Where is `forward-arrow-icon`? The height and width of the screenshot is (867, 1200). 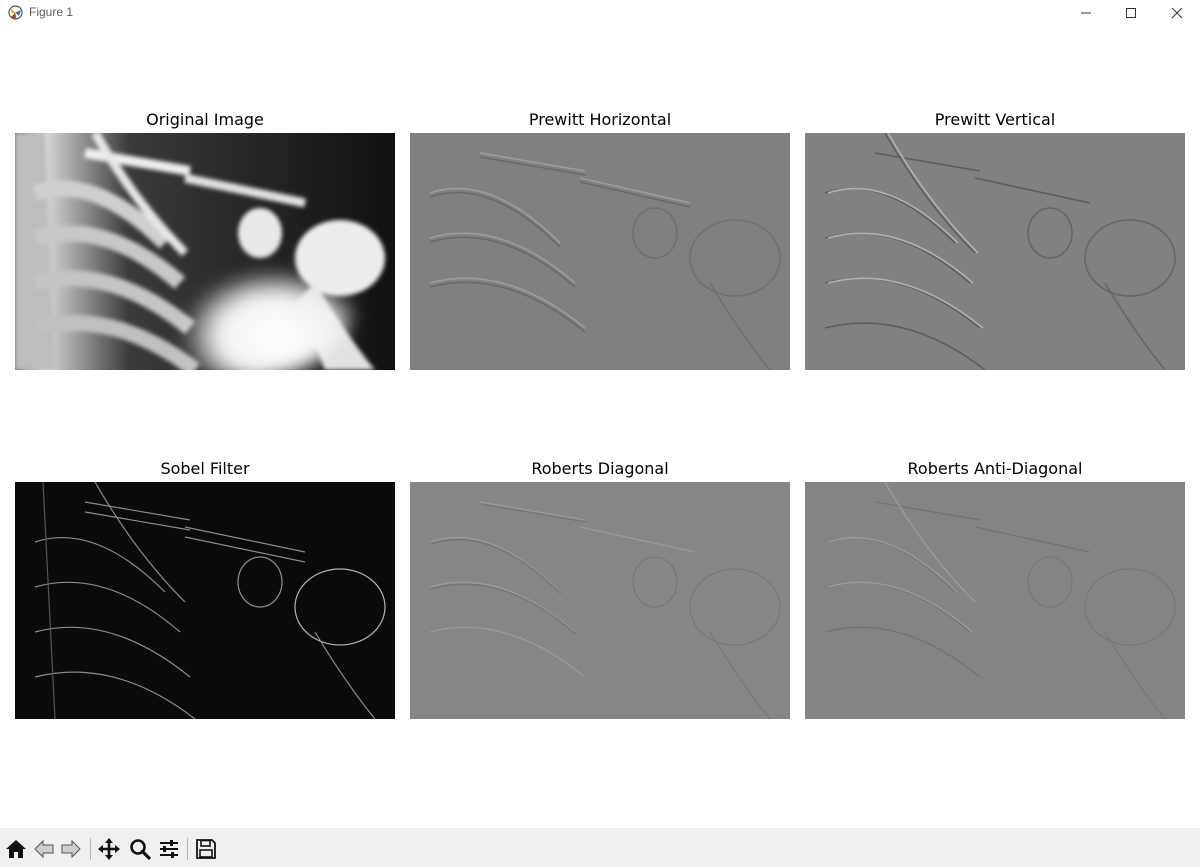
forward-arrow-icon is located at coordinates (71, 849).